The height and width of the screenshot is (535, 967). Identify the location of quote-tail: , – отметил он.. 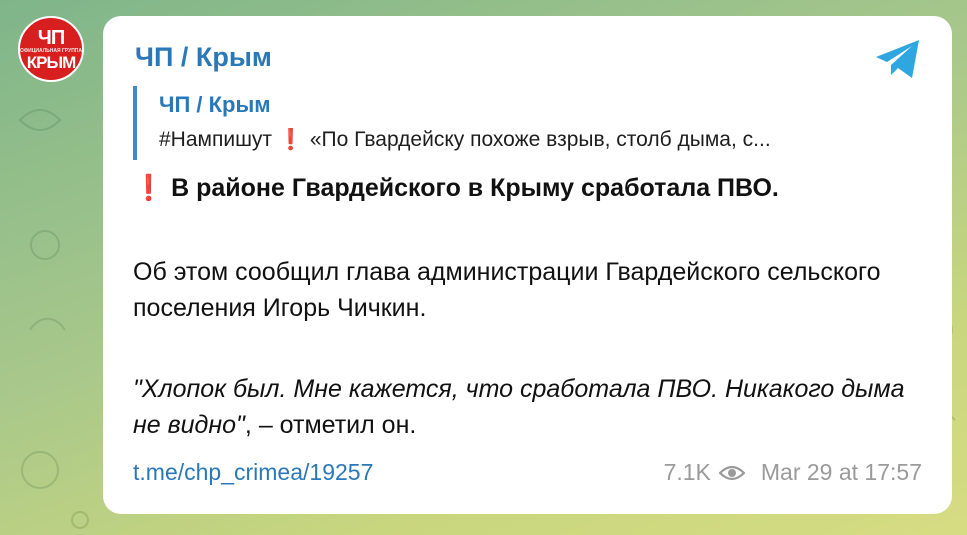
(330, 425).